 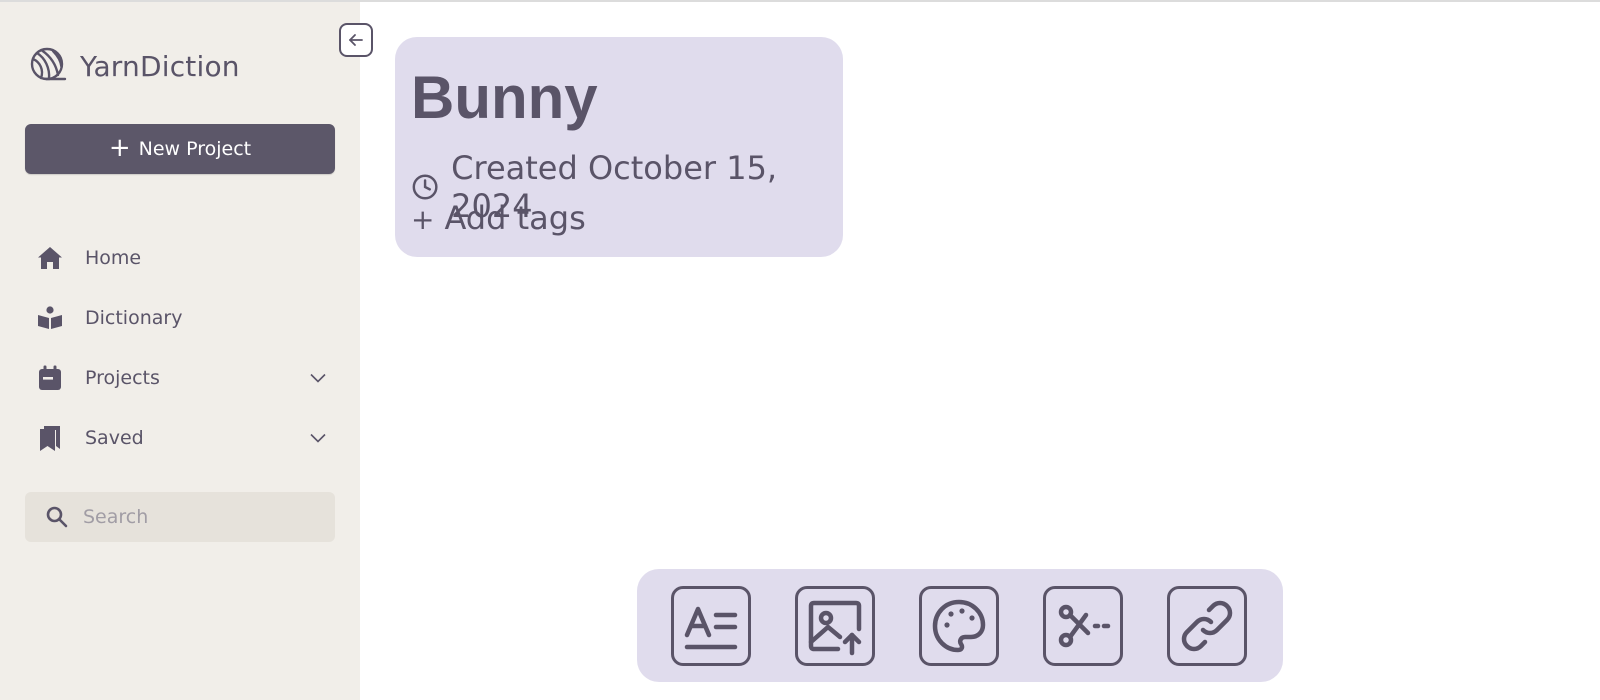 I want to click on image-upload-icon, so click(x=835, y=628).